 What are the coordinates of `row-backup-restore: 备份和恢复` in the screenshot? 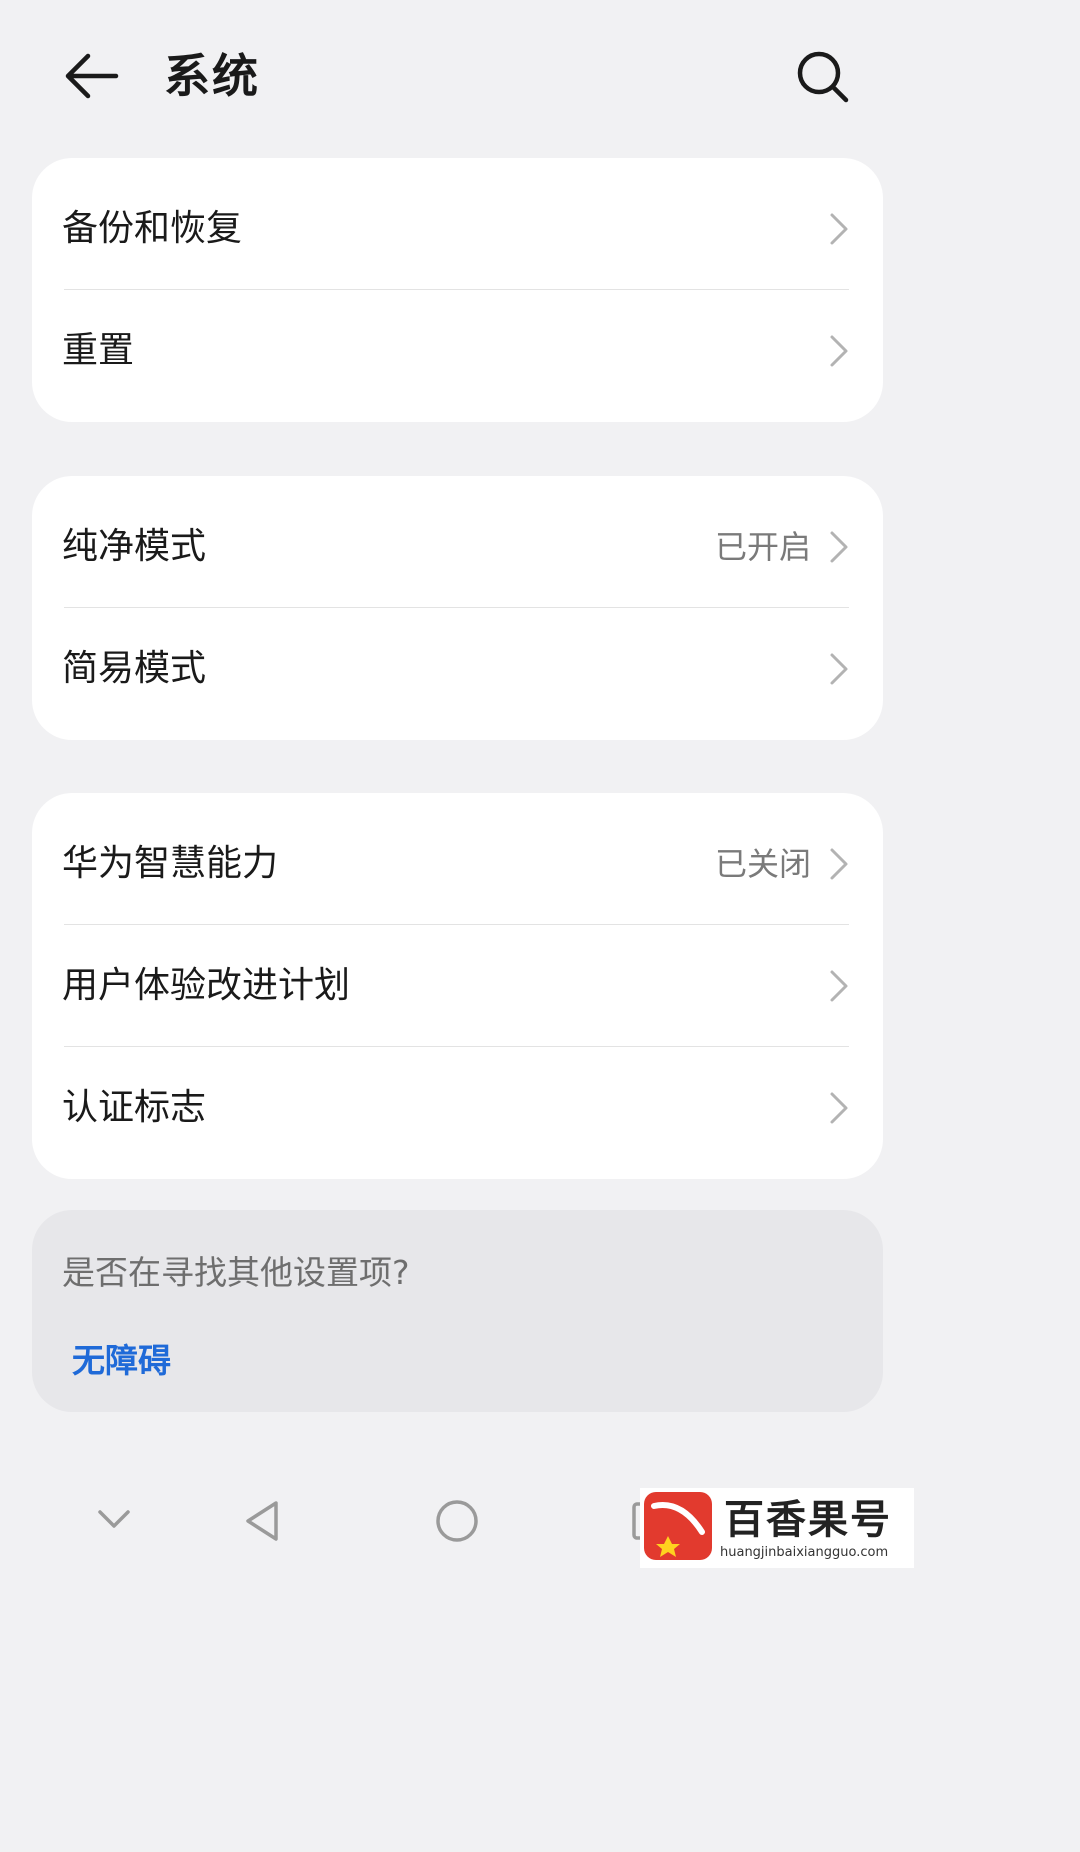 It's located at (457, 229).